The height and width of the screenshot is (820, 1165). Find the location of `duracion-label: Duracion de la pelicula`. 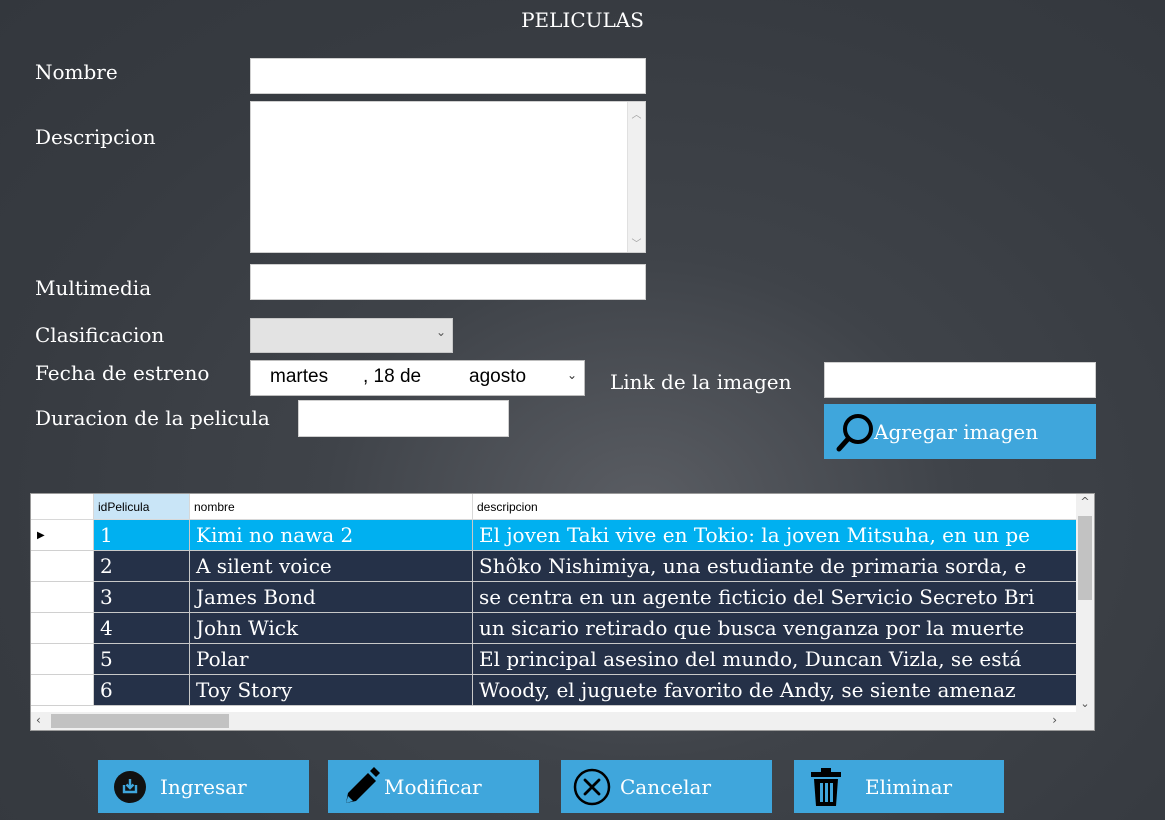

duracion-label: Duracion de la pelicula is located at coordinates (152, 418).